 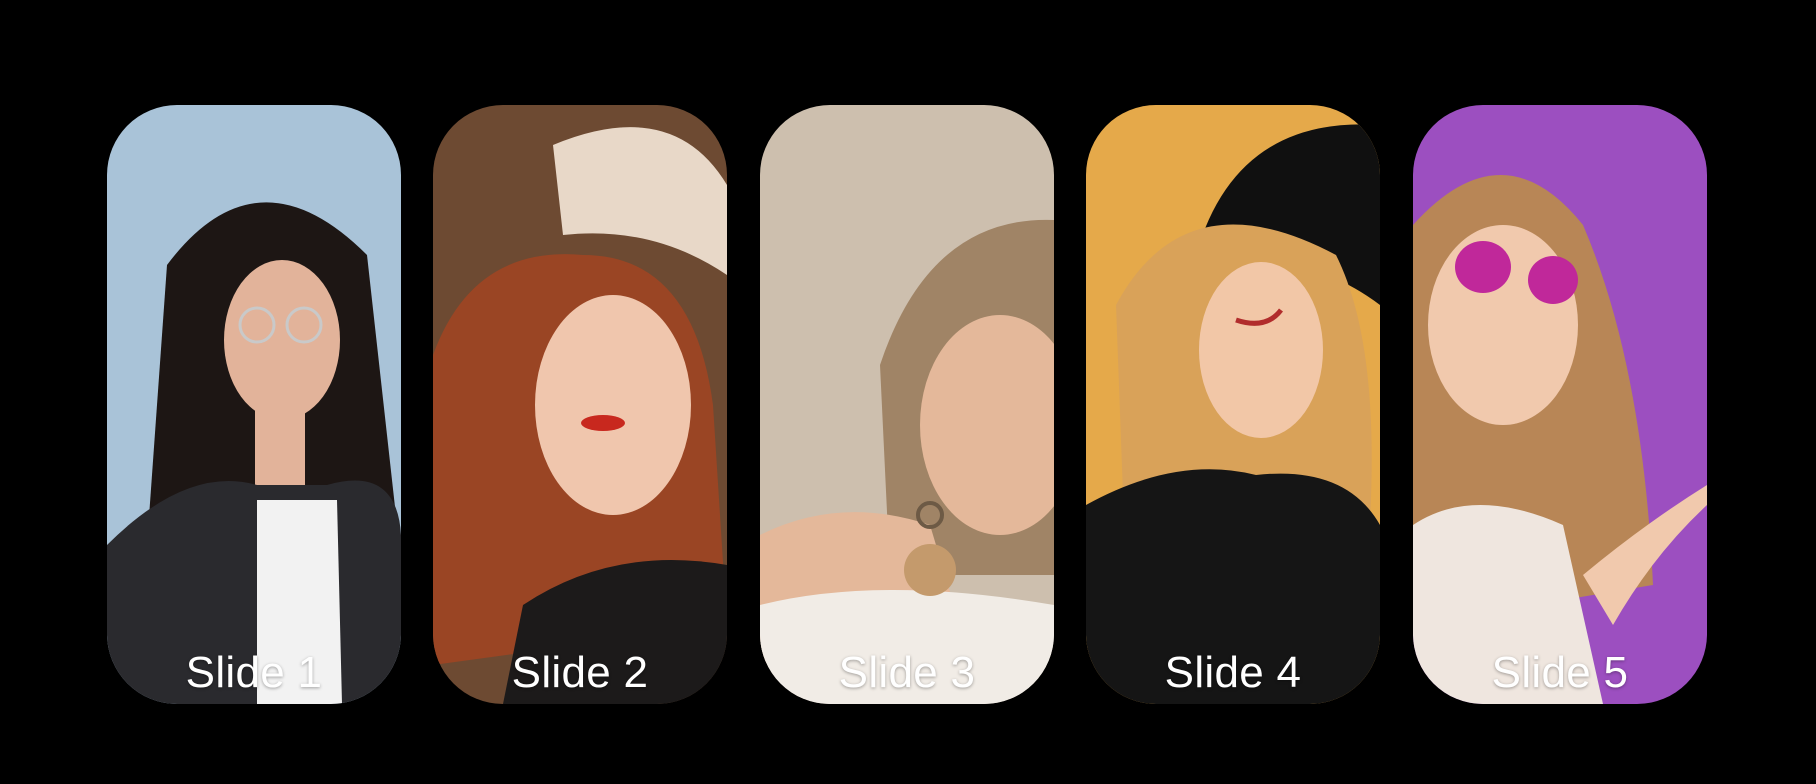 What do you see at coordinates (580, 672) in the screenshot?
I see `slide-2-label: Slide 2` at bounding box center [580, 672].